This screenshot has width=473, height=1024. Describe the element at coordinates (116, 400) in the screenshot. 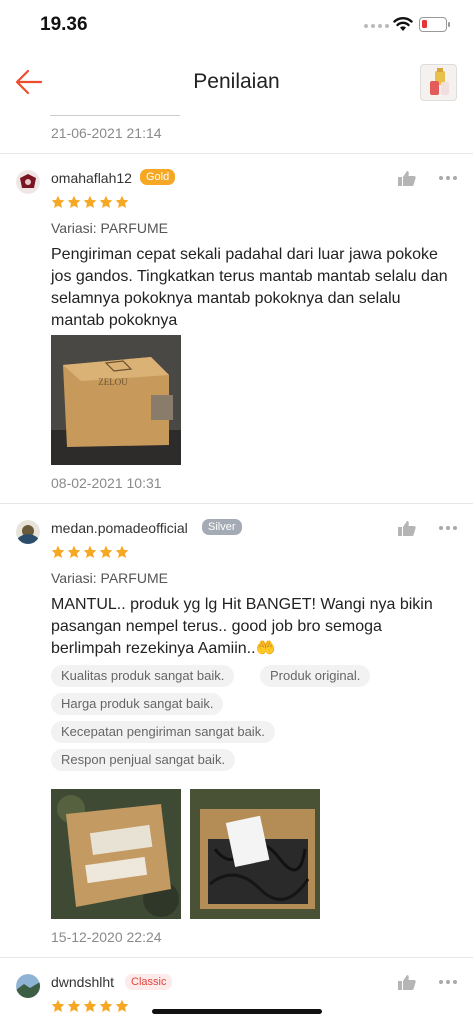

I see `review-photo: ZELOU` at that location.